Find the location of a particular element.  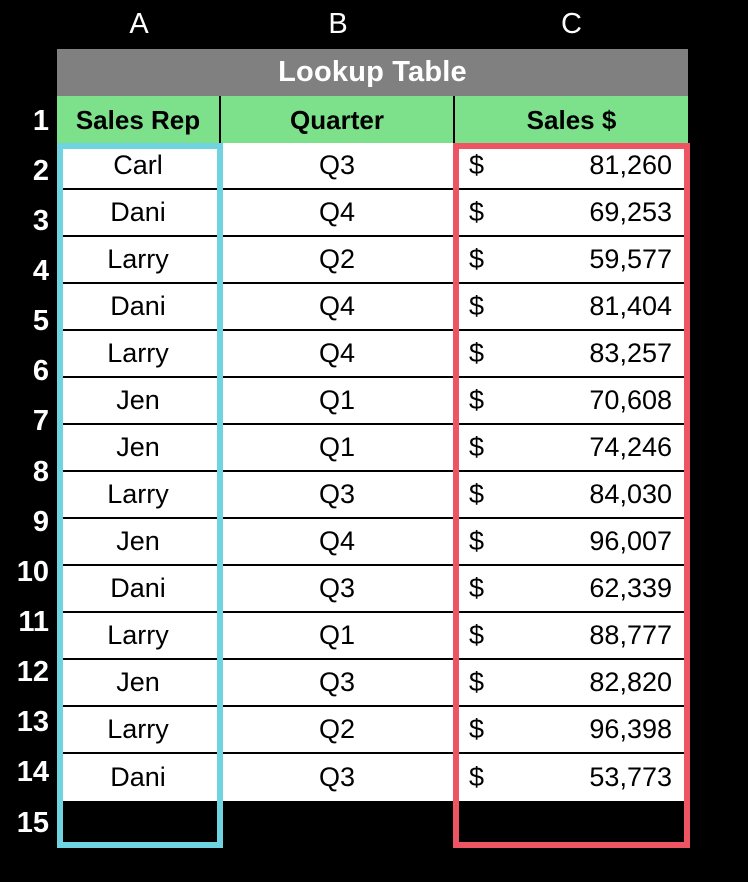

cell-sales-amount: $59,577 is located at coordinates (571, 259).